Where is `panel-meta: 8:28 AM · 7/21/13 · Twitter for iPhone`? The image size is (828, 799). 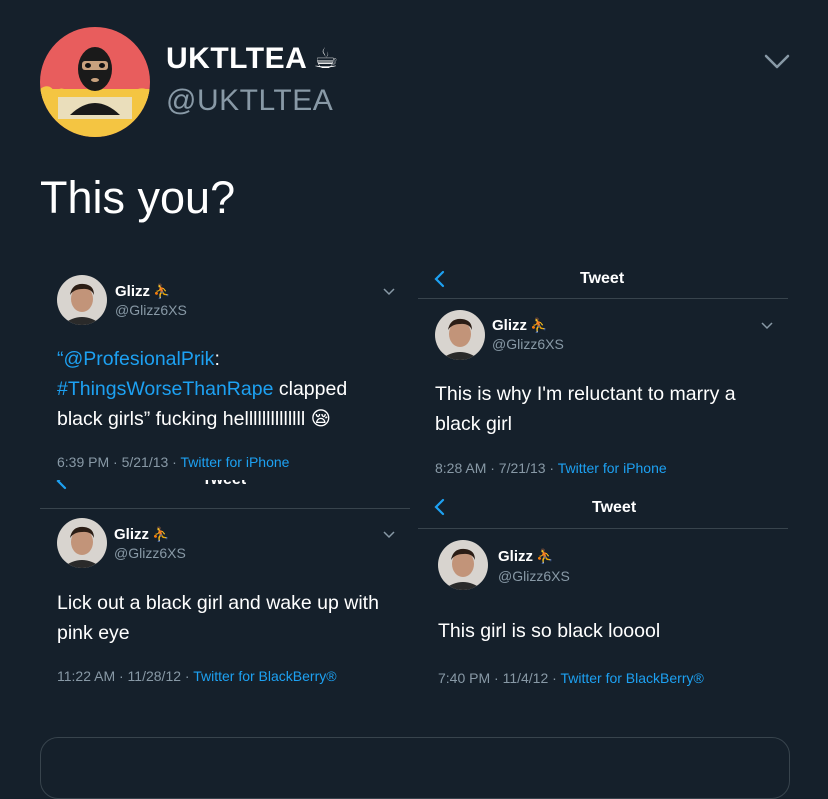 panel-meta: 8:28 AM · 7/21/13 · Twitter for iPhone is located at coordinates (551, 468).